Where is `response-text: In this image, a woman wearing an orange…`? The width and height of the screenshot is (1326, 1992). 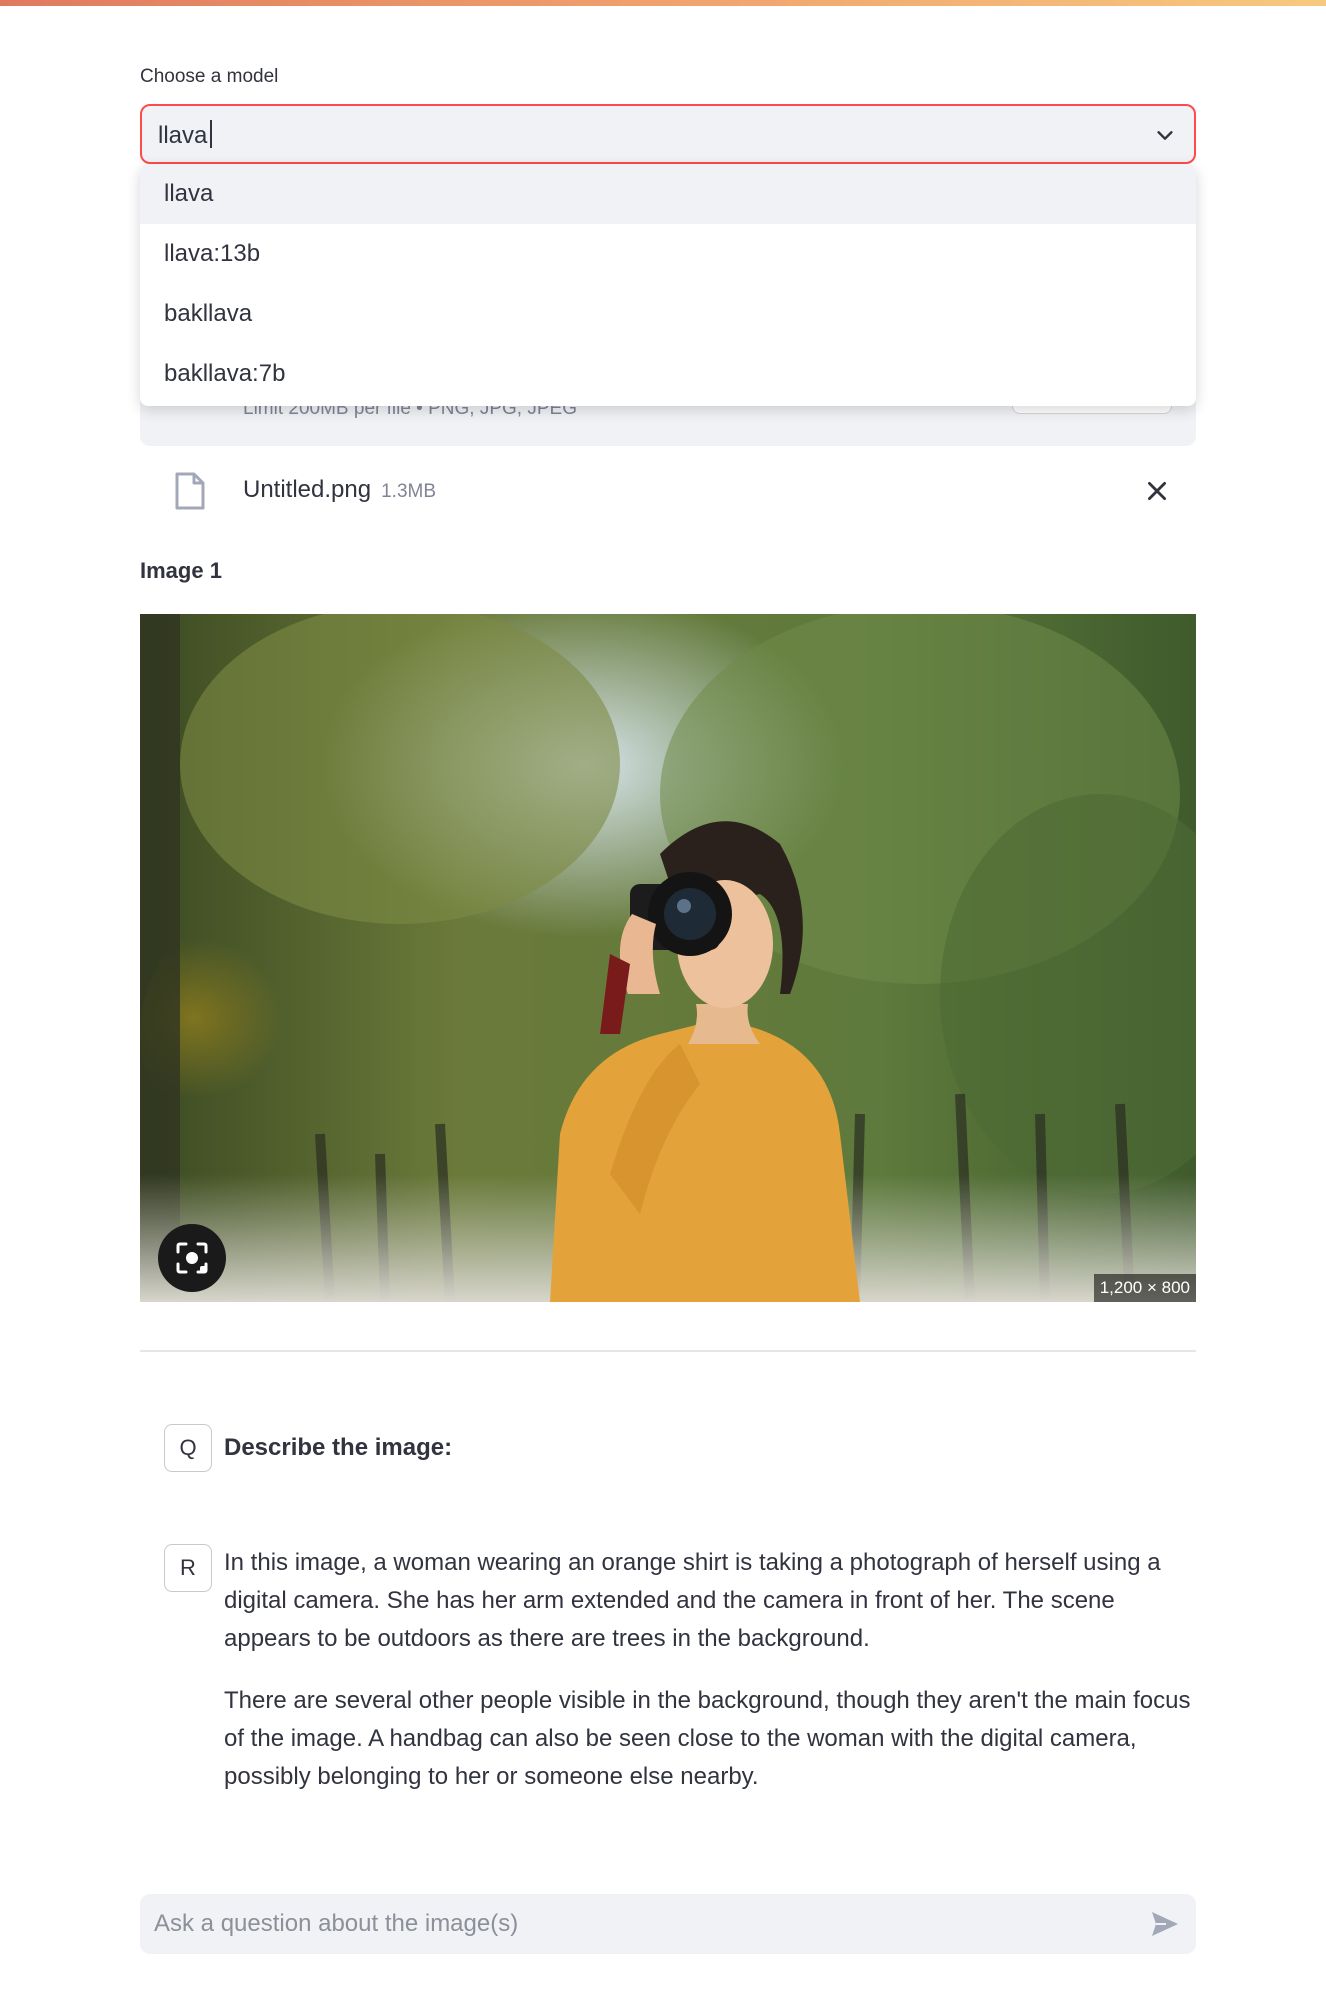 response-text: In this image, a woman wearing an orange… is located at coordinates (710, 1670).